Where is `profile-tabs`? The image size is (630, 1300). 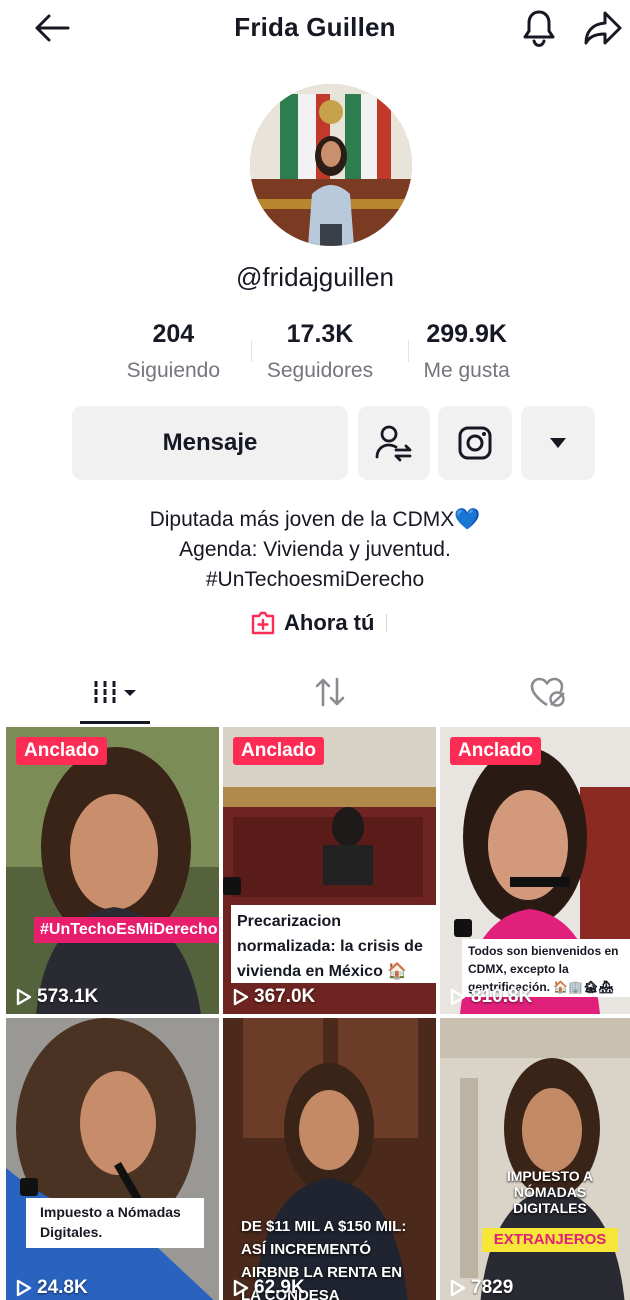
profile-tabs is located at coordinates (315, 692).